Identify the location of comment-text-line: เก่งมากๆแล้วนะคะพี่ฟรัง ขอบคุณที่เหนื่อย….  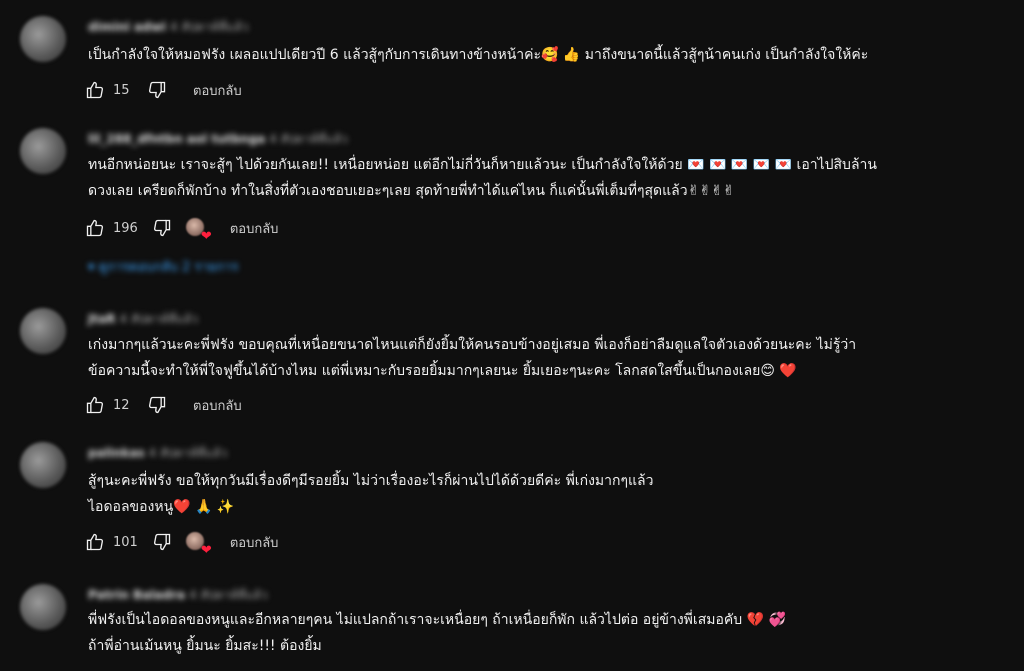
(472, 345).